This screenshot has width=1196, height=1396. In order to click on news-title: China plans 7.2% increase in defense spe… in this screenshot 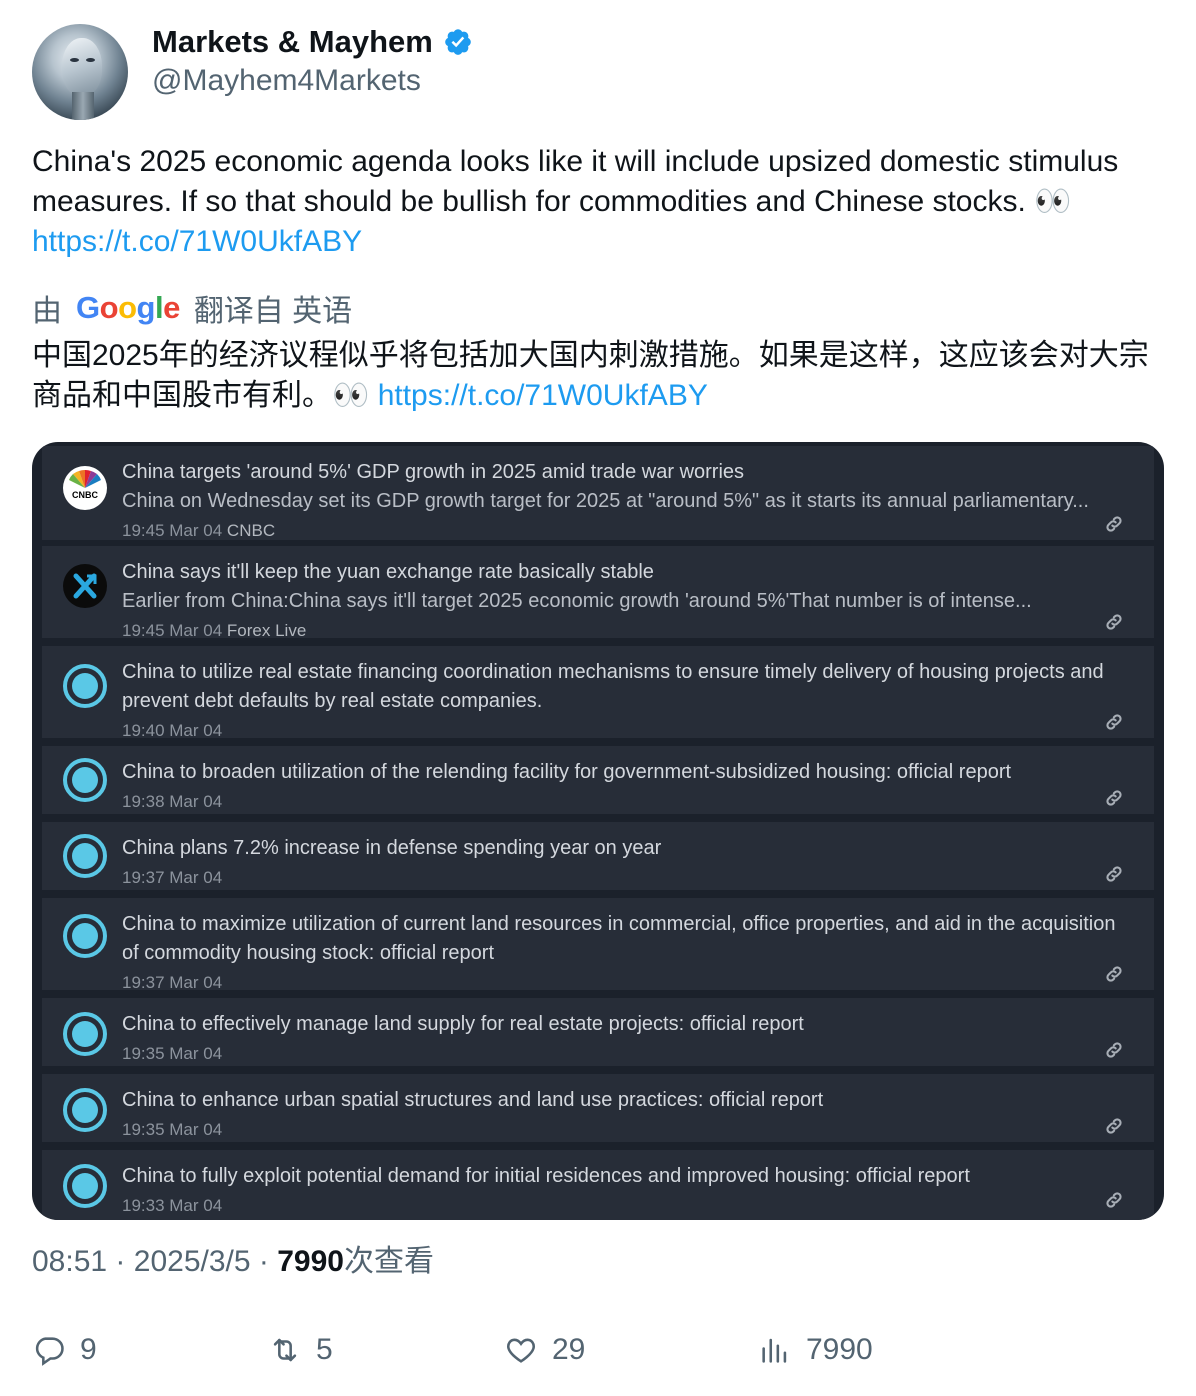, I will do `click(392, 848)`.